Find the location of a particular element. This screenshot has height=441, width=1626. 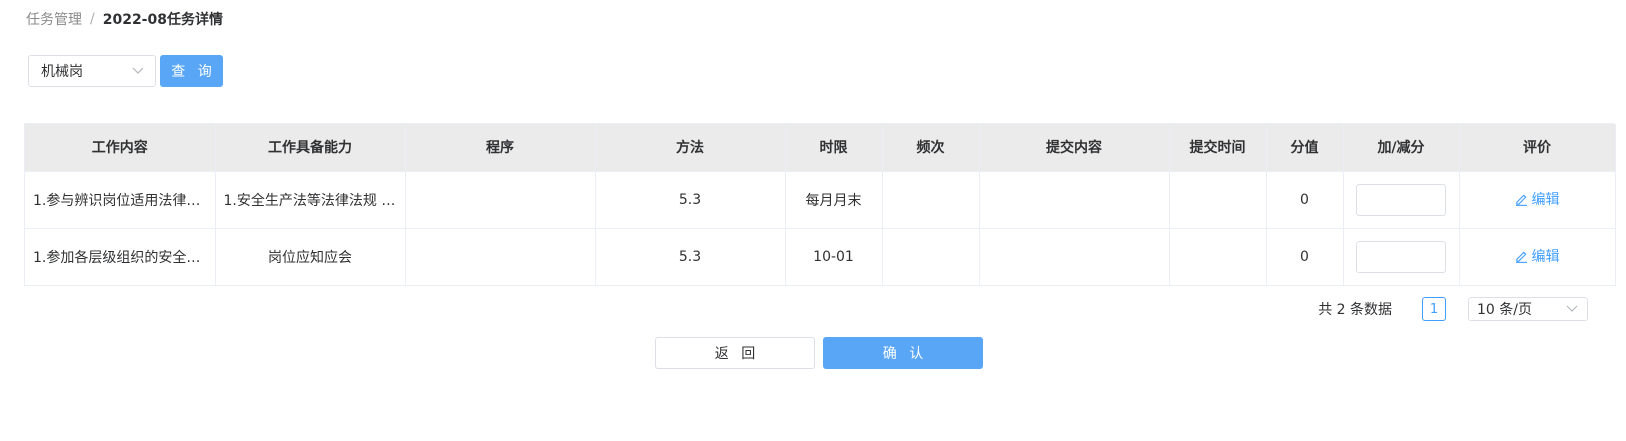

column-header: 评价 is located at coordinates (1537, 148).